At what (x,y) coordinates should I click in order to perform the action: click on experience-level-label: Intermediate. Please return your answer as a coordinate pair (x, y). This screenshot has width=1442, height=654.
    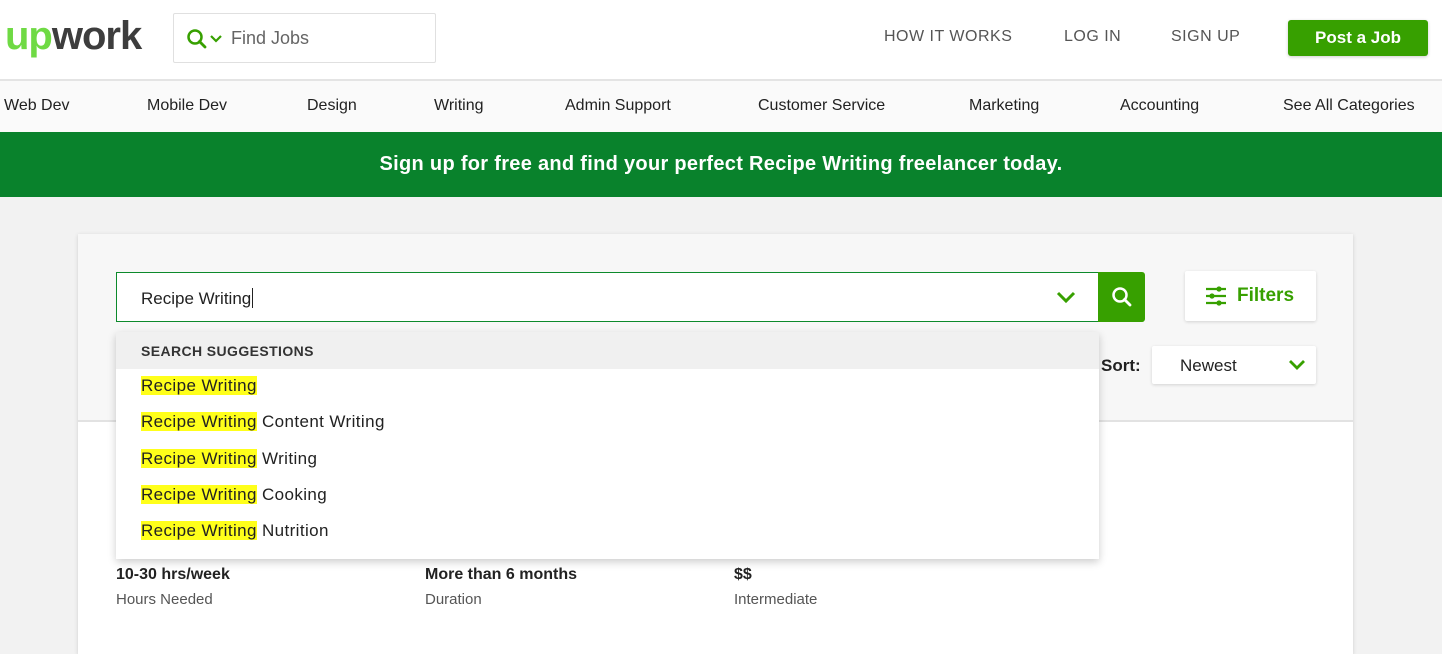
    Looking at the image, I should click on (776, 599).